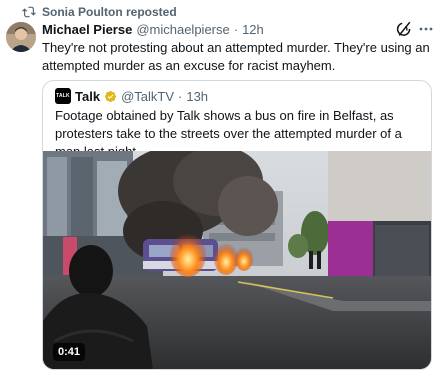 This screenshot has width=440, height=373. Describe the element at coordinates (109, 12) in the screenshot. I see `repost-label: Sonia Poulton reposted` at that location.